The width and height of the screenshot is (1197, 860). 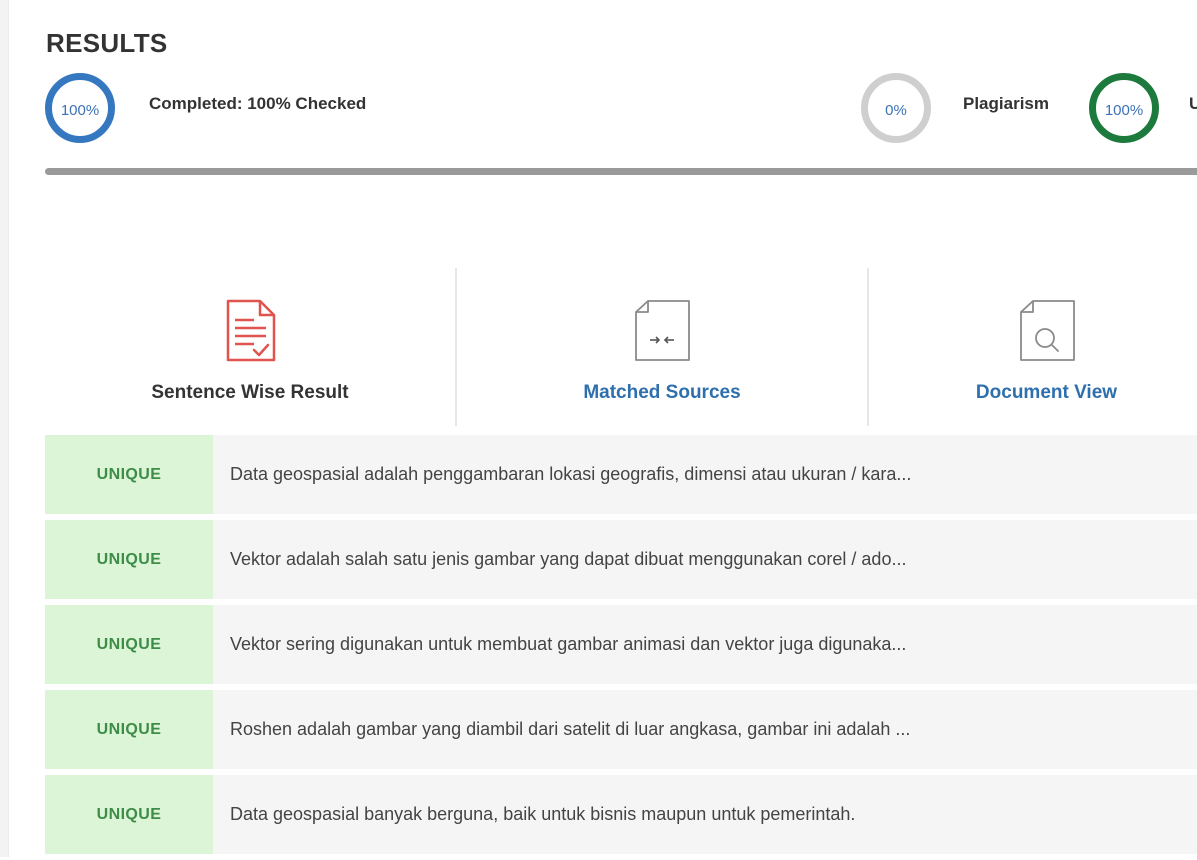 What do you see at coordinates (621, 171) in the screenshot?
I see `progress-bar` at bounding box center [621, 171].